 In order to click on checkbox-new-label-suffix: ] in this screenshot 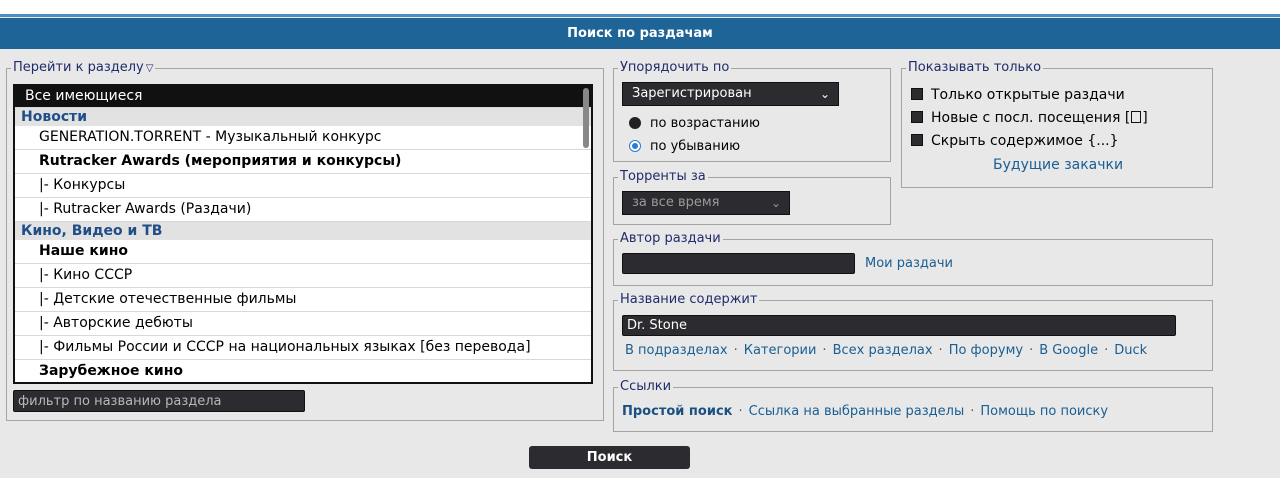, I will do `click(1145, 118)`.